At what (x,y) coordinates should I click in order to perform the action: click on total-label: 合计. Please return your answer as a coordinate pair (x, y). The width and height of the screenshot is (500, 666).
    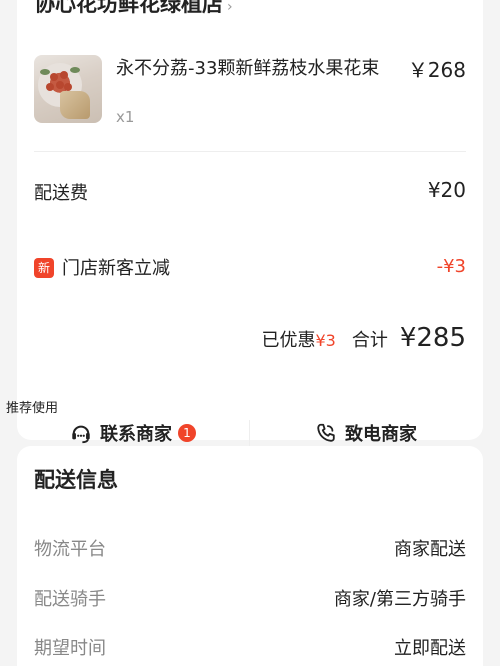
    Looking at the image, I should click on (369, 340).